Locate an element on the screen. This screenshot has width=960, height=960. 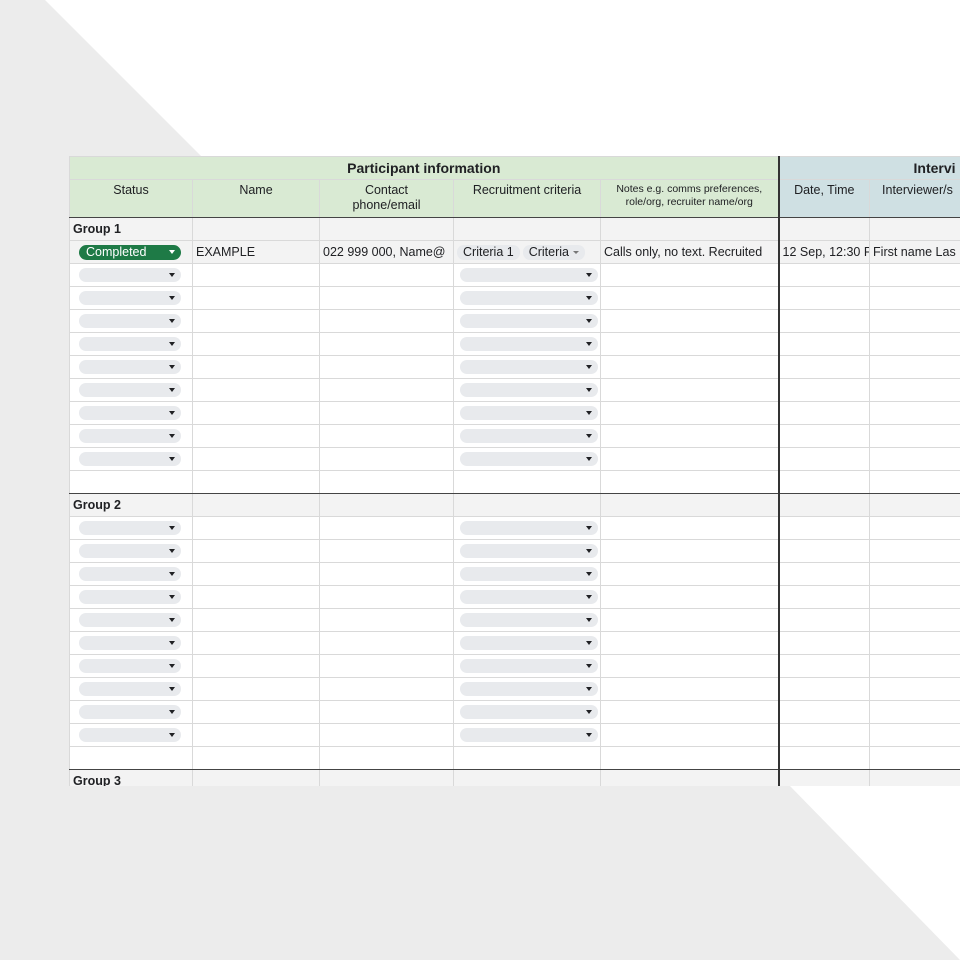
criteria-cell: Criteria 1 Criteria is located at coordinates (527, 252).